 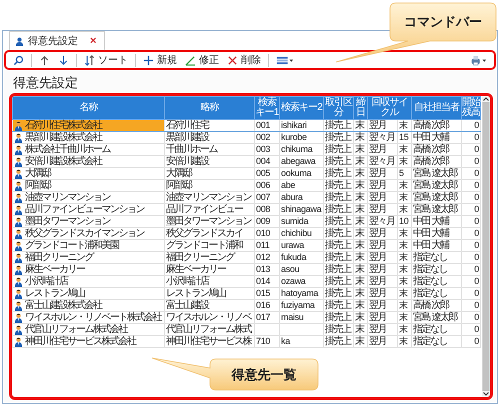 I want to click on search-key-cell: ishikari, so click(x=302, y=126).